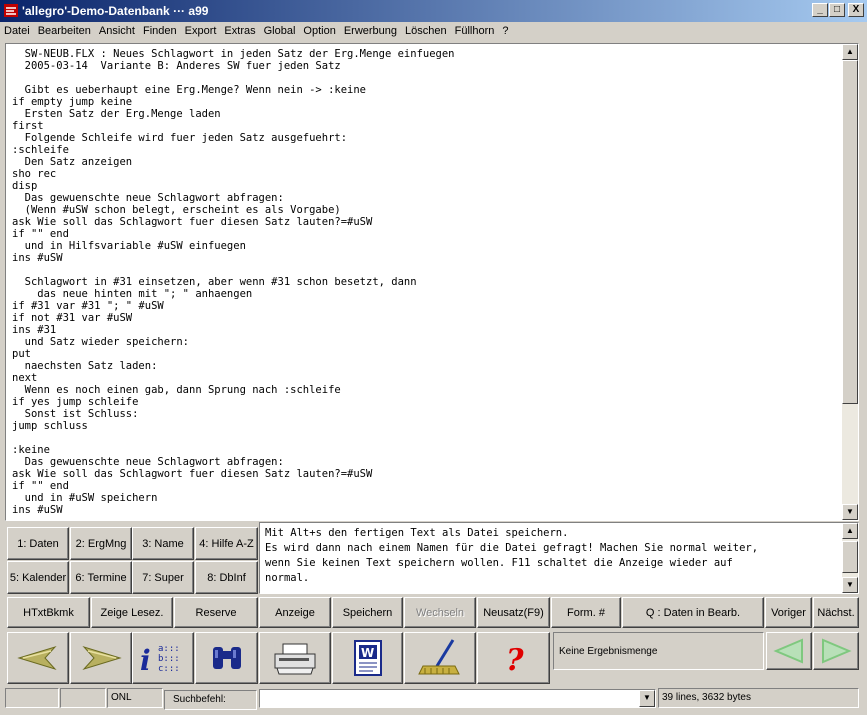  I want to click on msg-scroll-thumb, so click(850, 557).